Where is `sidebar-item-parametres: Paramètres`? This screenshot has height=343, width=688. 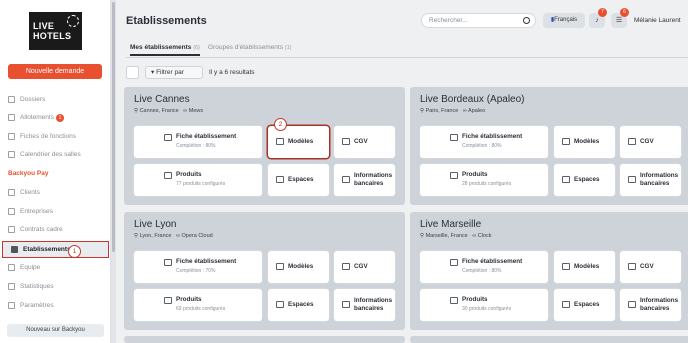
sidebar-item-parametres: Paramètres is located at coordinates (55, 305).